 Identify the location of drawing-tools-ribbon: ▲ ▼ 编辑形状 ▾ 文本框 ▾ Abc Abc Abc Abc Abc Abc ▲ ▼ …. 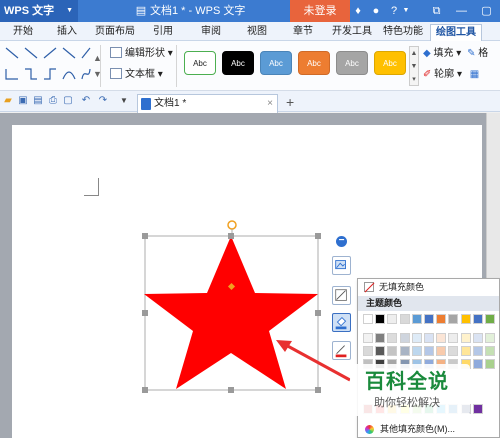
(250, 66).